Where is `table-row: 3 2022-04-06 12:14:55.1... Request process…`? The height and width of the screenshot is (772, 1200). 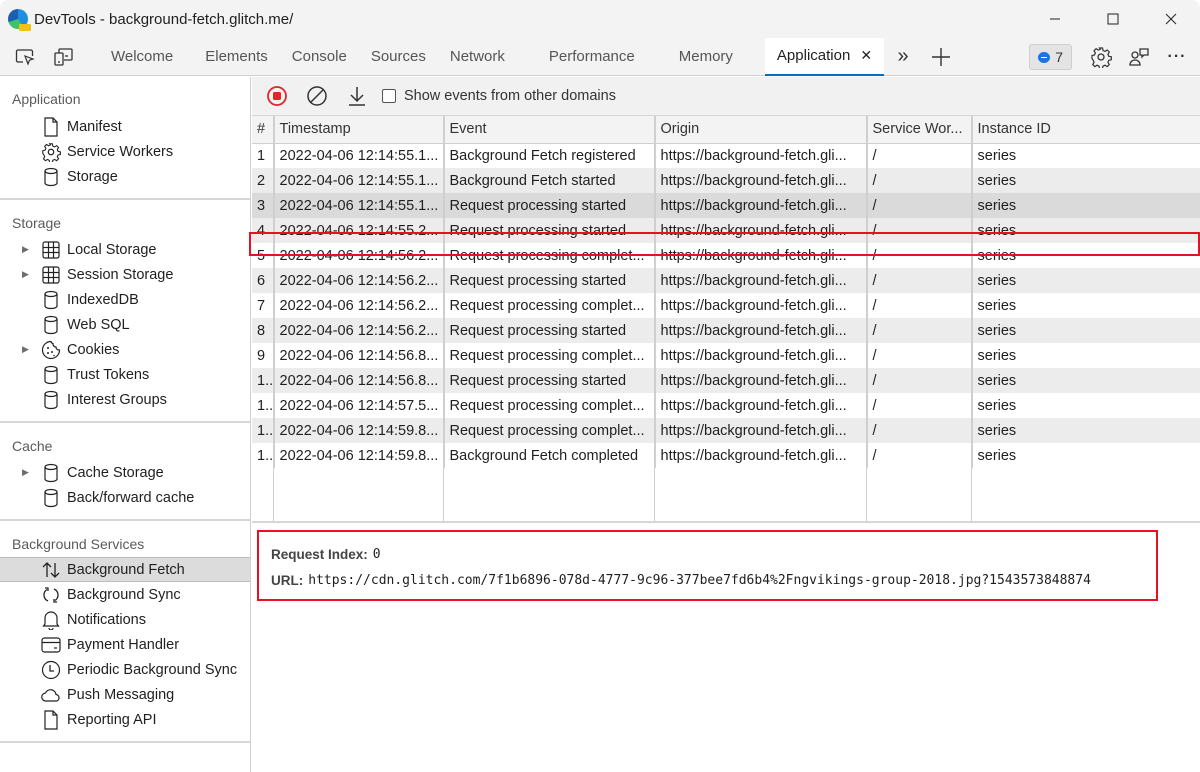
table-row: 3 2022-04-06 12:14:55.1... Request process… is located at coordinates (726, 205).